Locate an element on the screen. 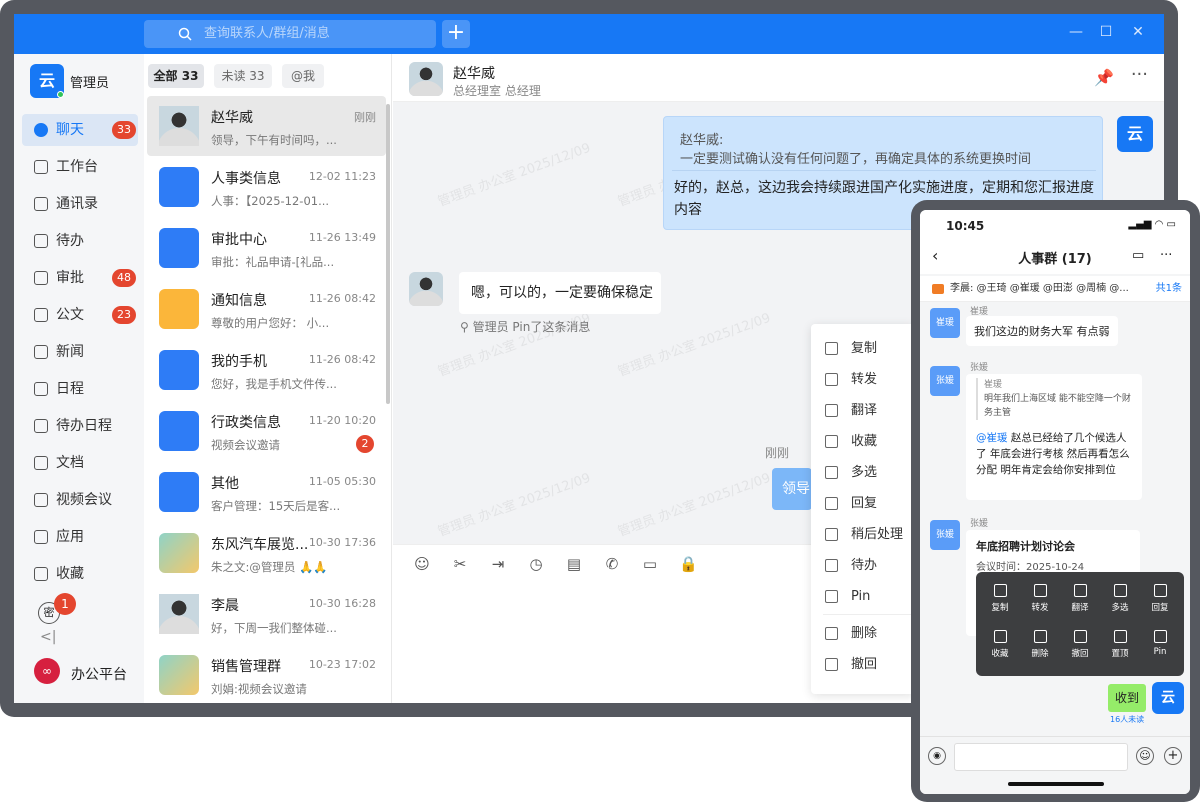 This screenshot has width=1200, height=802. menu-item-label: Pin is located at coordinates (861, 596).